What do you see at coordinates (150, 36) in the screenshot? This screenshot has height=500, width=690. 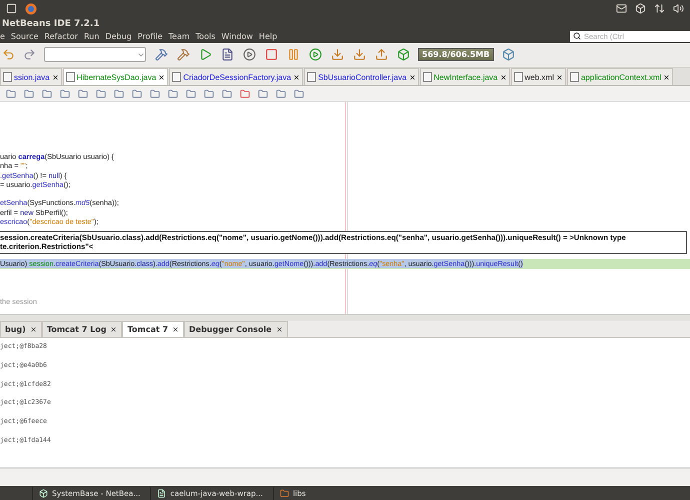 I see `menu-item: Profile` at bounding box center [150, 36].